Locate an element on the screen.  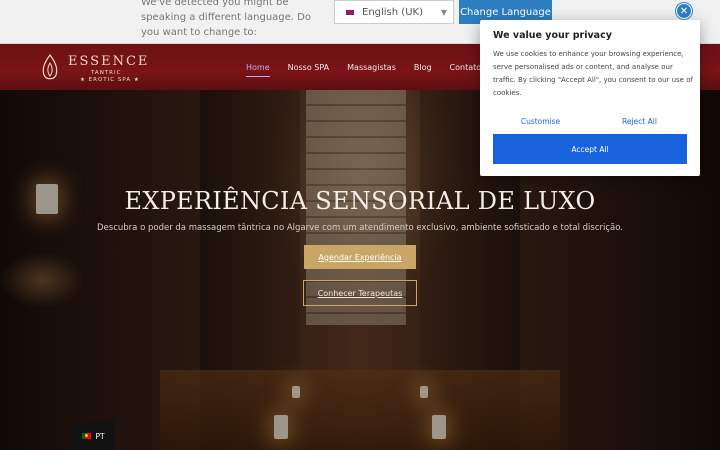
cookie-accept-button: Accept All is located at coordinates (590, 149).